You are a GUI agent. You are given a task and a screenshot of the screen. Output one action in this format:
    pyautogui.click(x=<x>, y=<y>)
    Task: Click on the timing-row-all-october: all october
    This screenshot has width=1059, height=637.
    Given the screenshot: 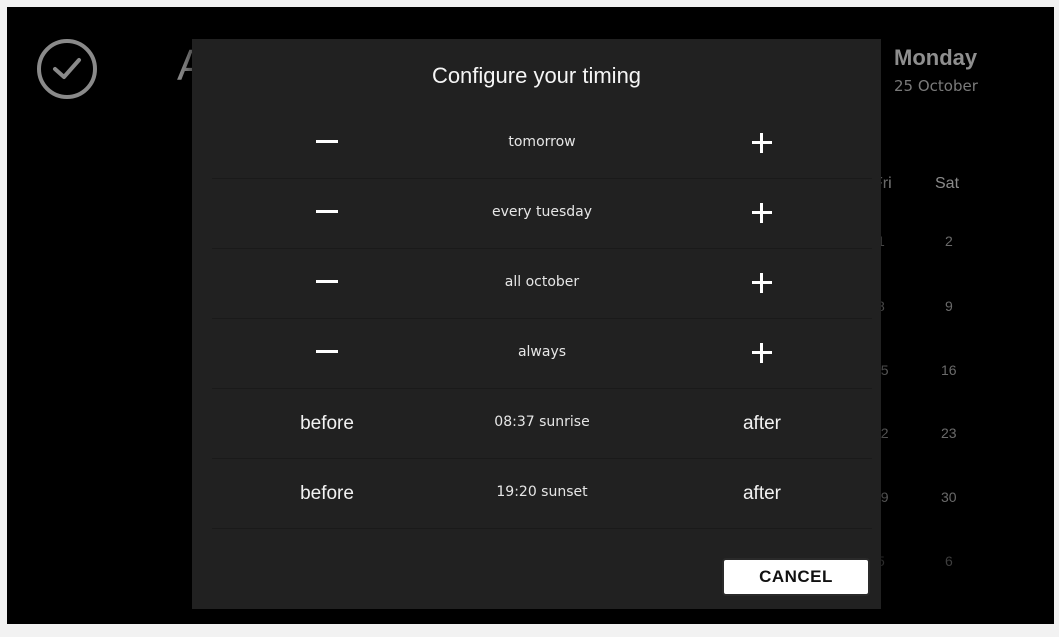 What is the action you would take?
    pyautogui.click(x=542, y=284)
    